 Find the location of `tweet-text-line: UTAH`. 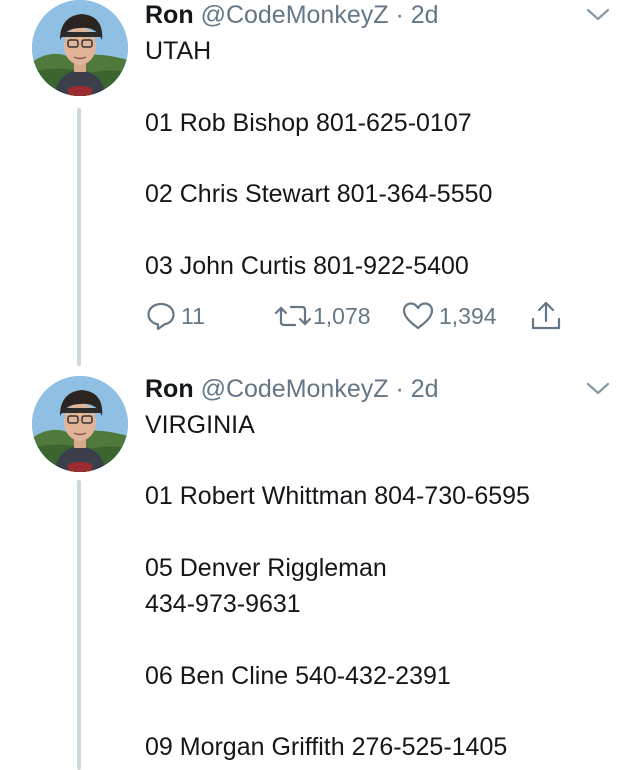

tweet-text-line: UTAH is located at coordinates (178, 51).